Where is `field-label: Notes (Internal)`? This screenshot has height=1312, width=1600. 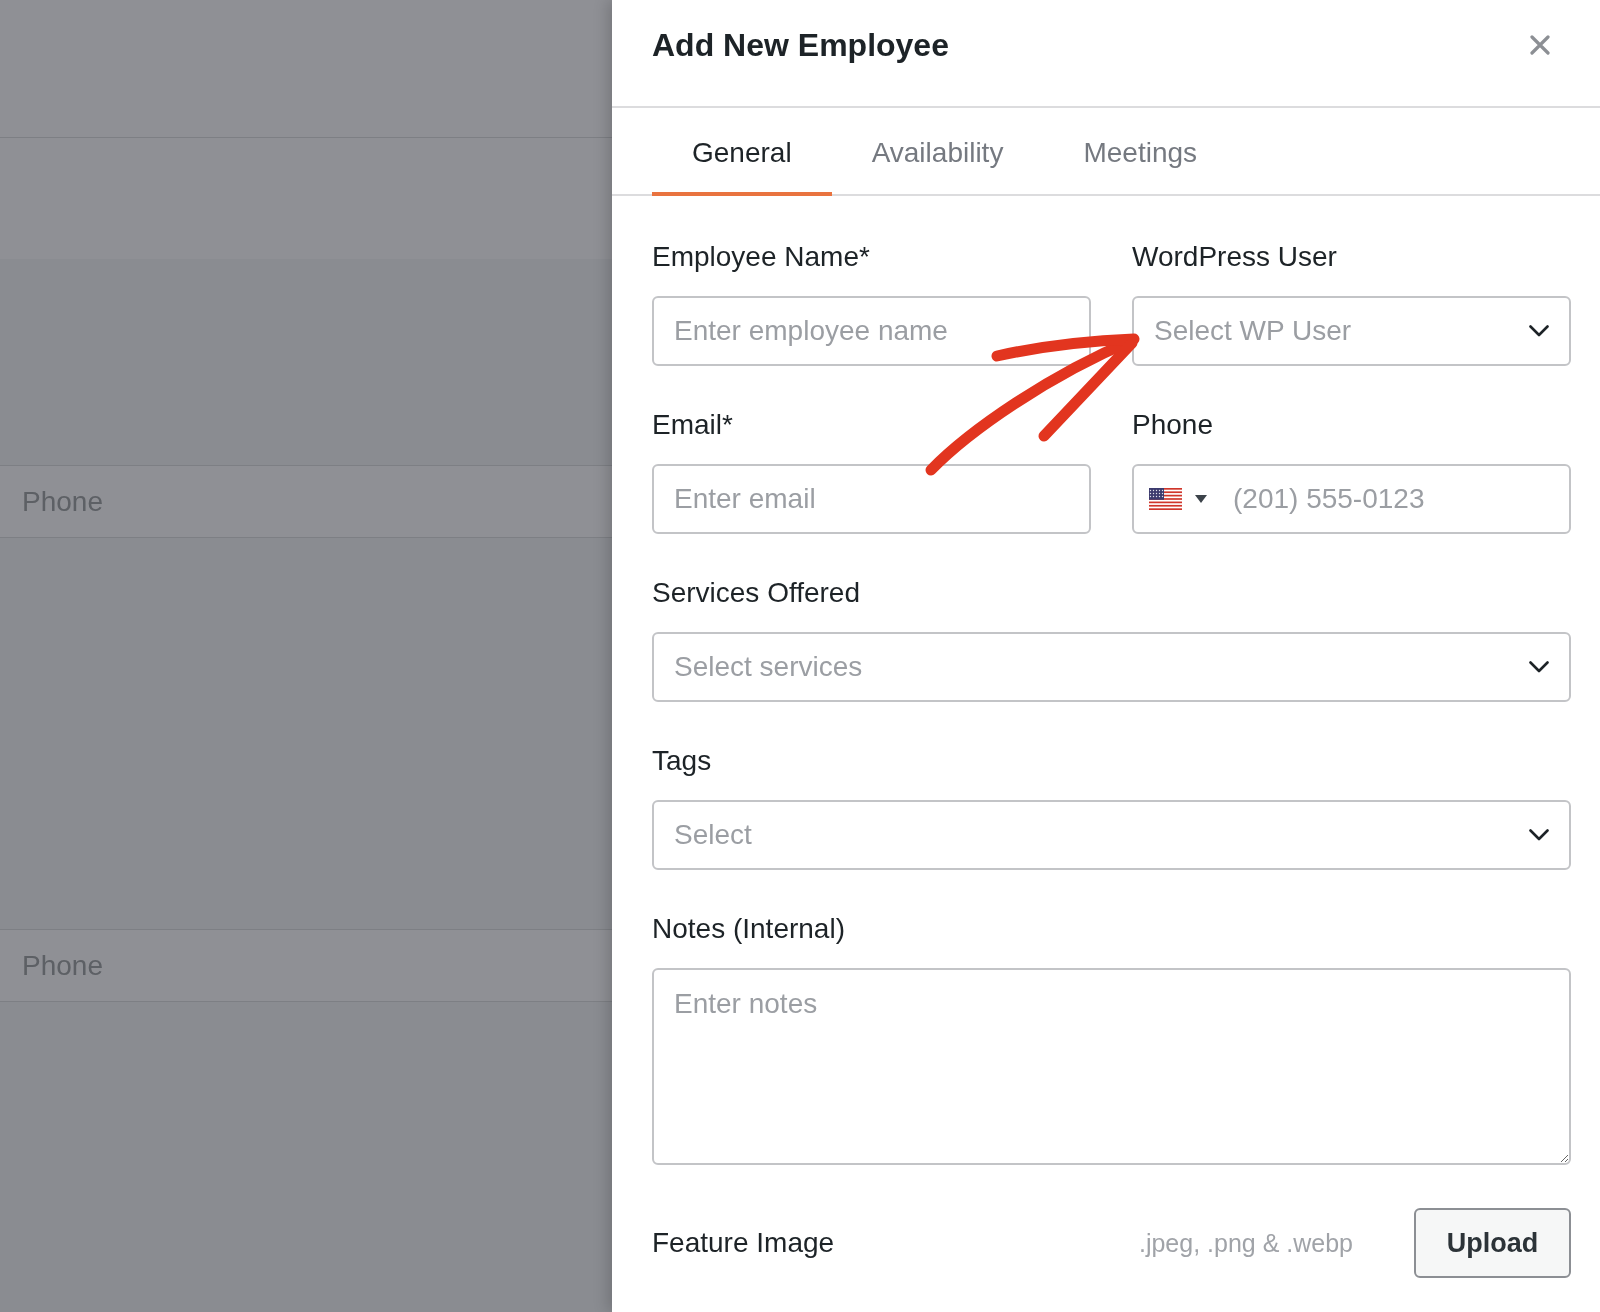
field-label: Notes (Internal) is located at coordinates (749, 929).